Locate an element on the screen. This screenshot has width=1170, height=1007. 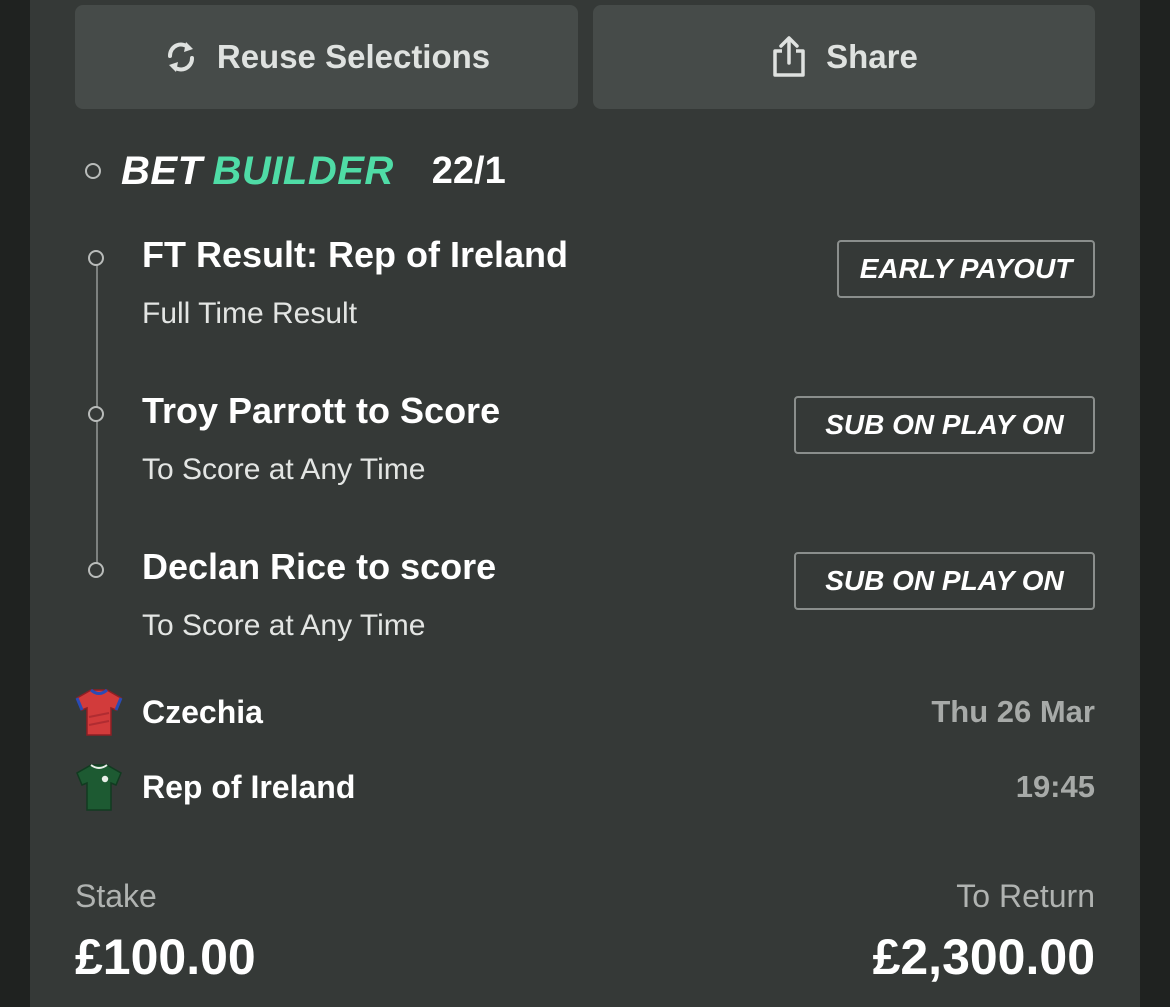
share-icon is located at coordinates (789, 57).